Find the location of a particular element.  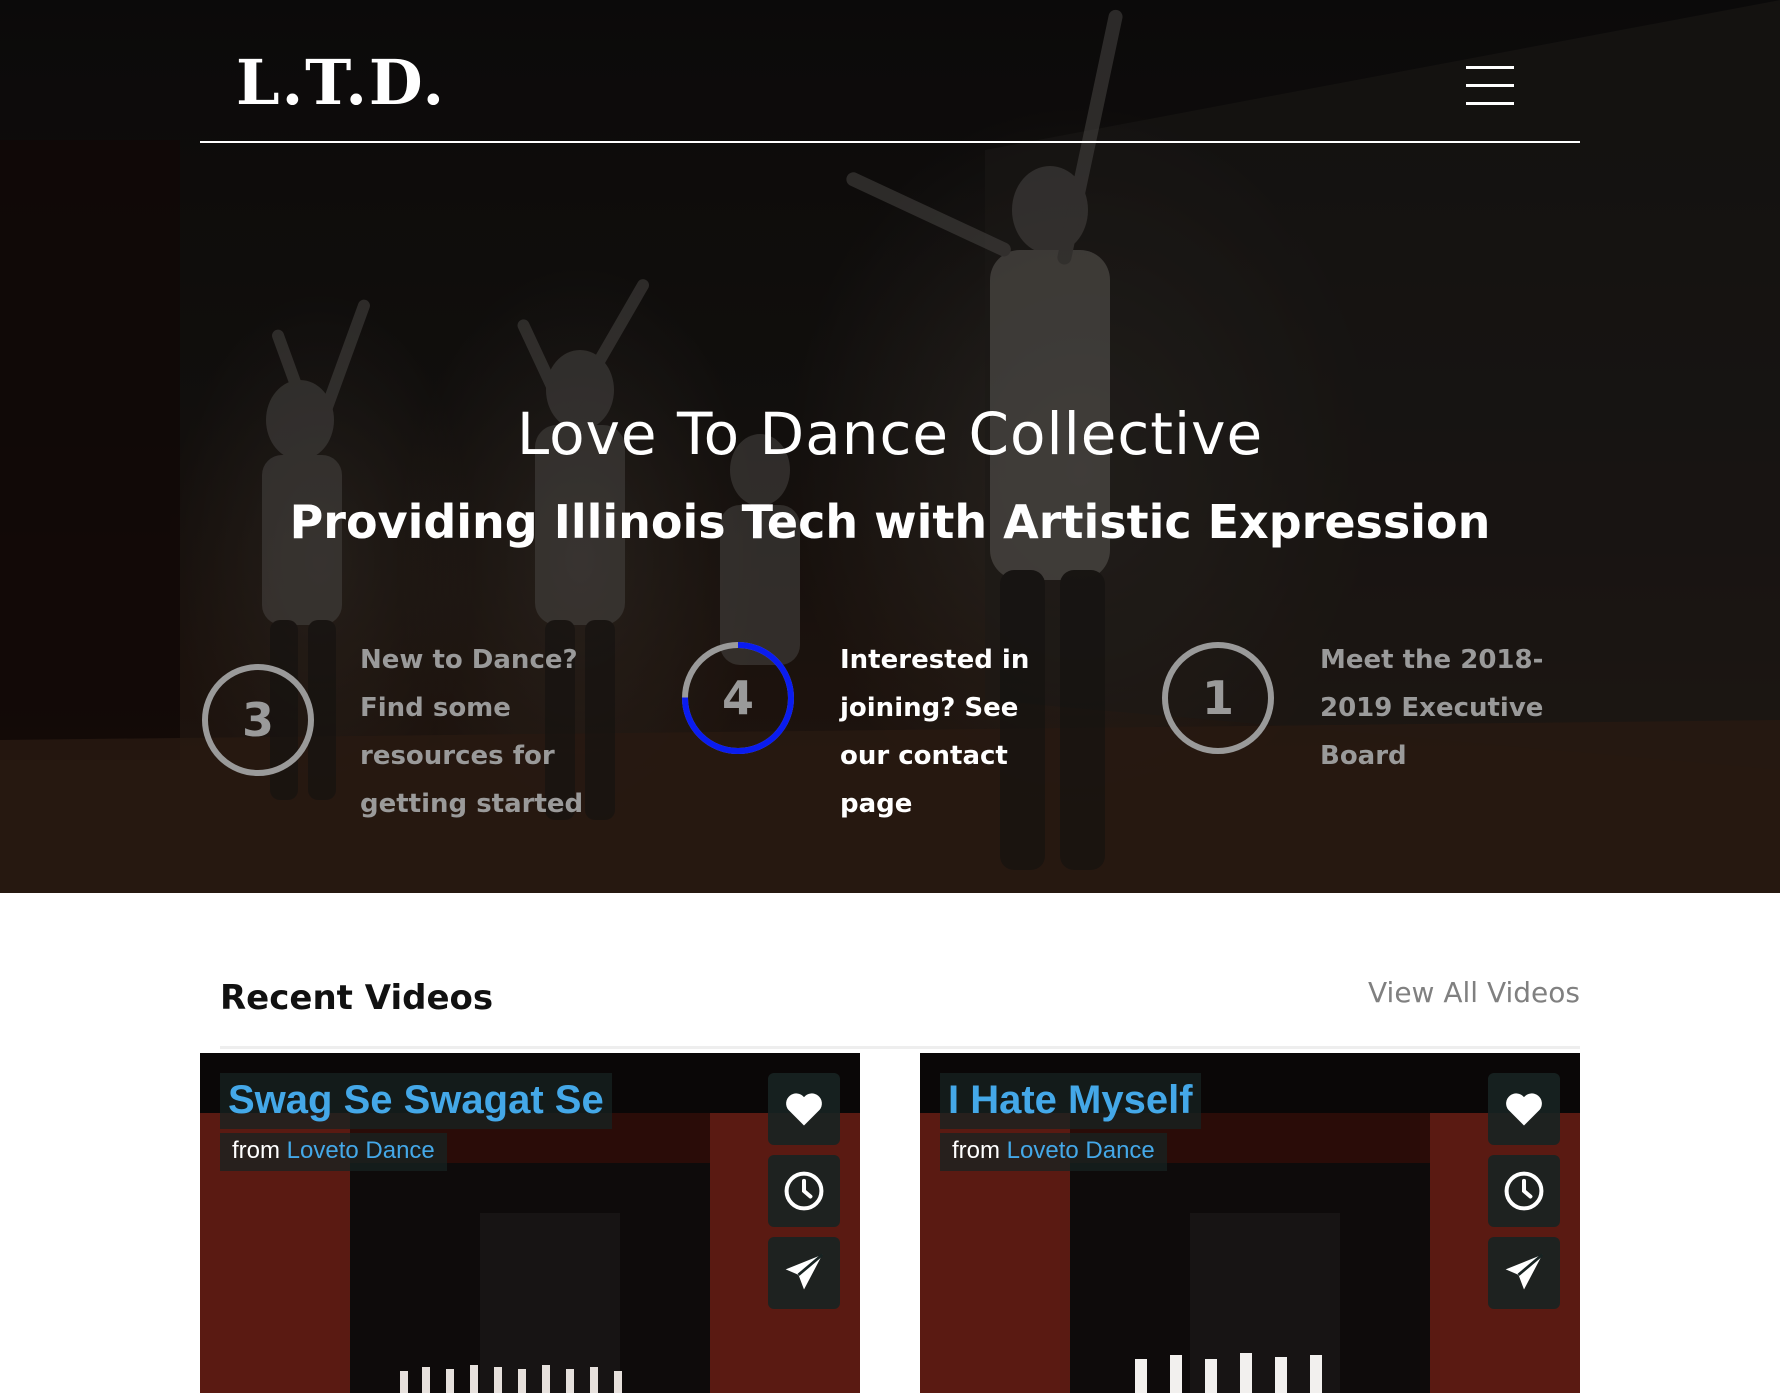

video-card: Swag Se Swagat Se from Loveto Dance is located at coordinates (530, 1223).